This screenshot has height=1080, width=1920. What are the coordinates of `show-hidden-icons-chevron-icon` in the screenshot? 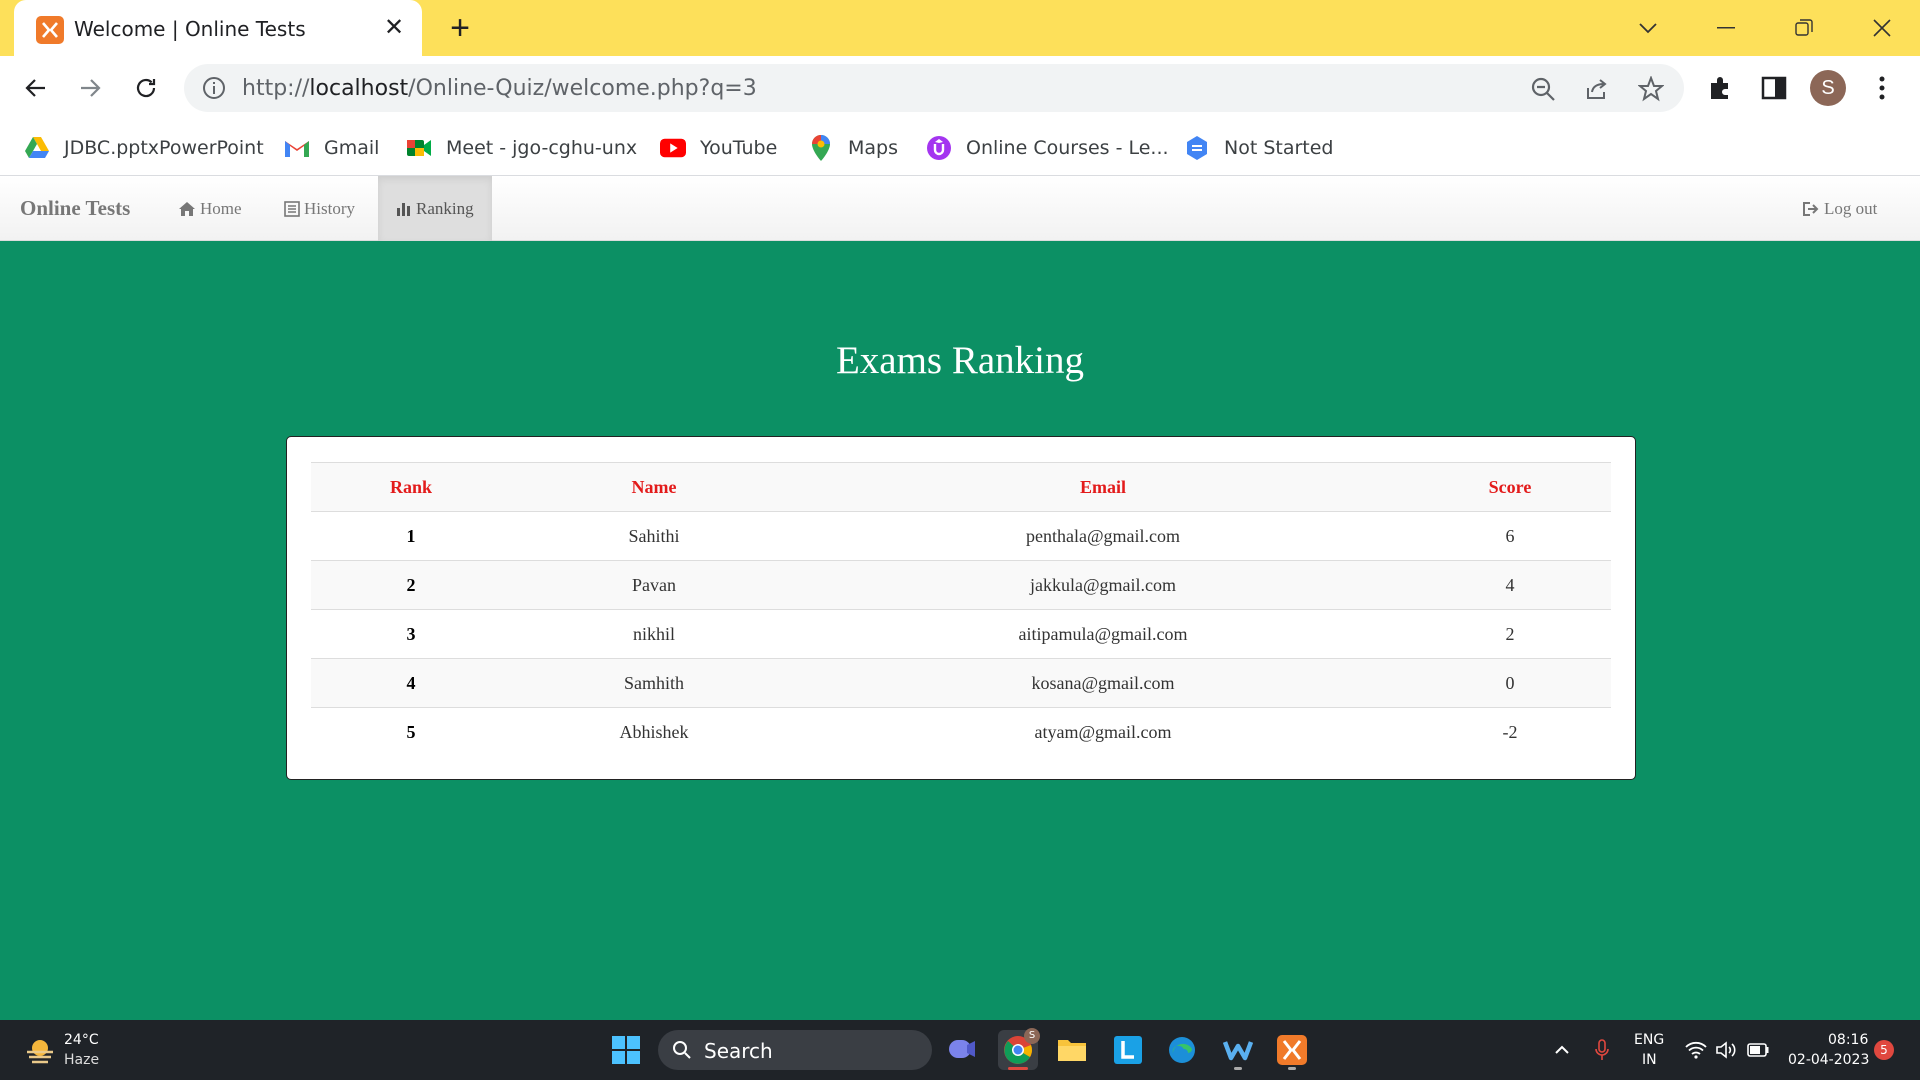 It's located at (1562, 1050).